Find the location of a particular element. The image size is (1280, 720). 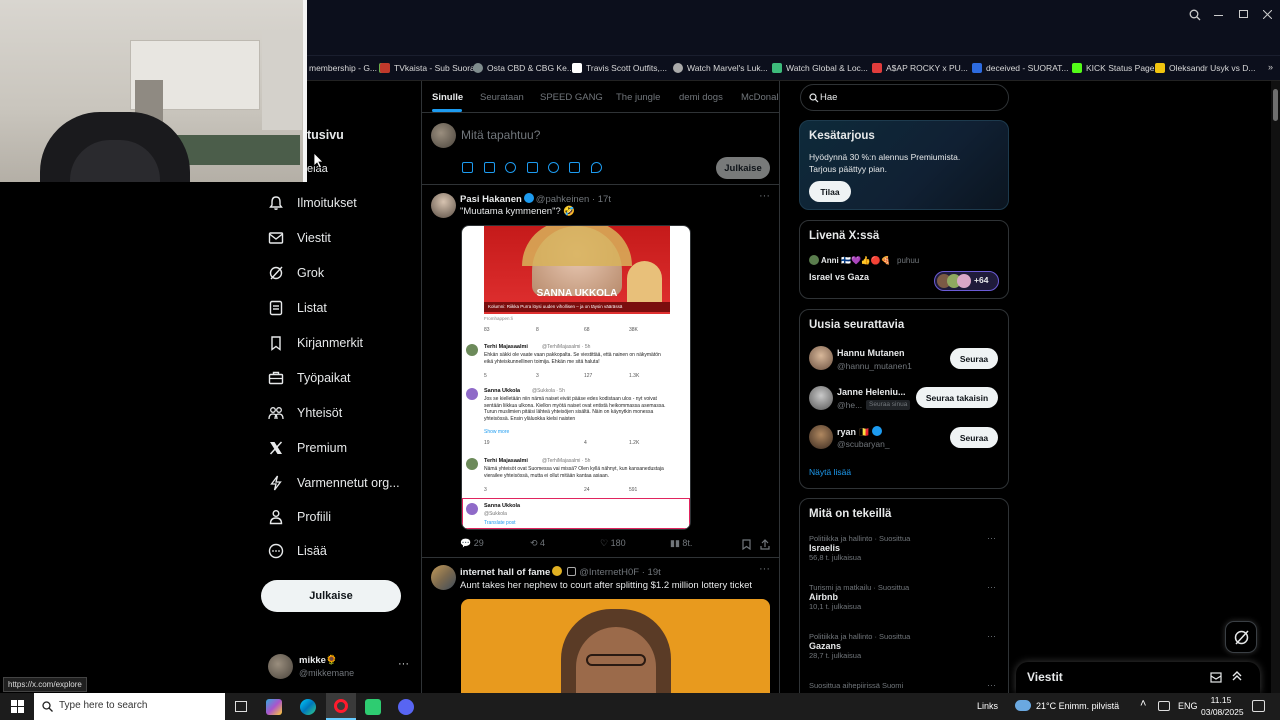

tweet-author-name: Pasi Hakanen is located at coordinates (491, 199).